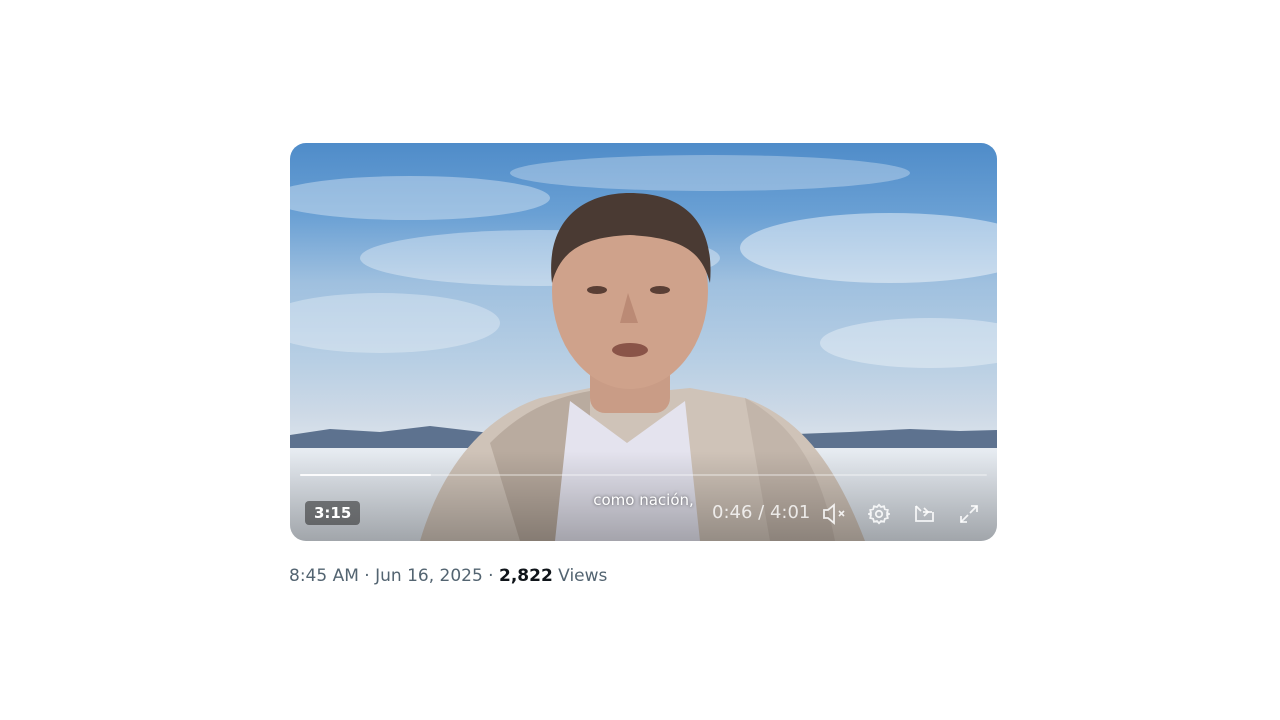 Image resolution: width=1280 pixels, height=720 pixels. I want to click on views-count: 2,822, so click(526, 576).